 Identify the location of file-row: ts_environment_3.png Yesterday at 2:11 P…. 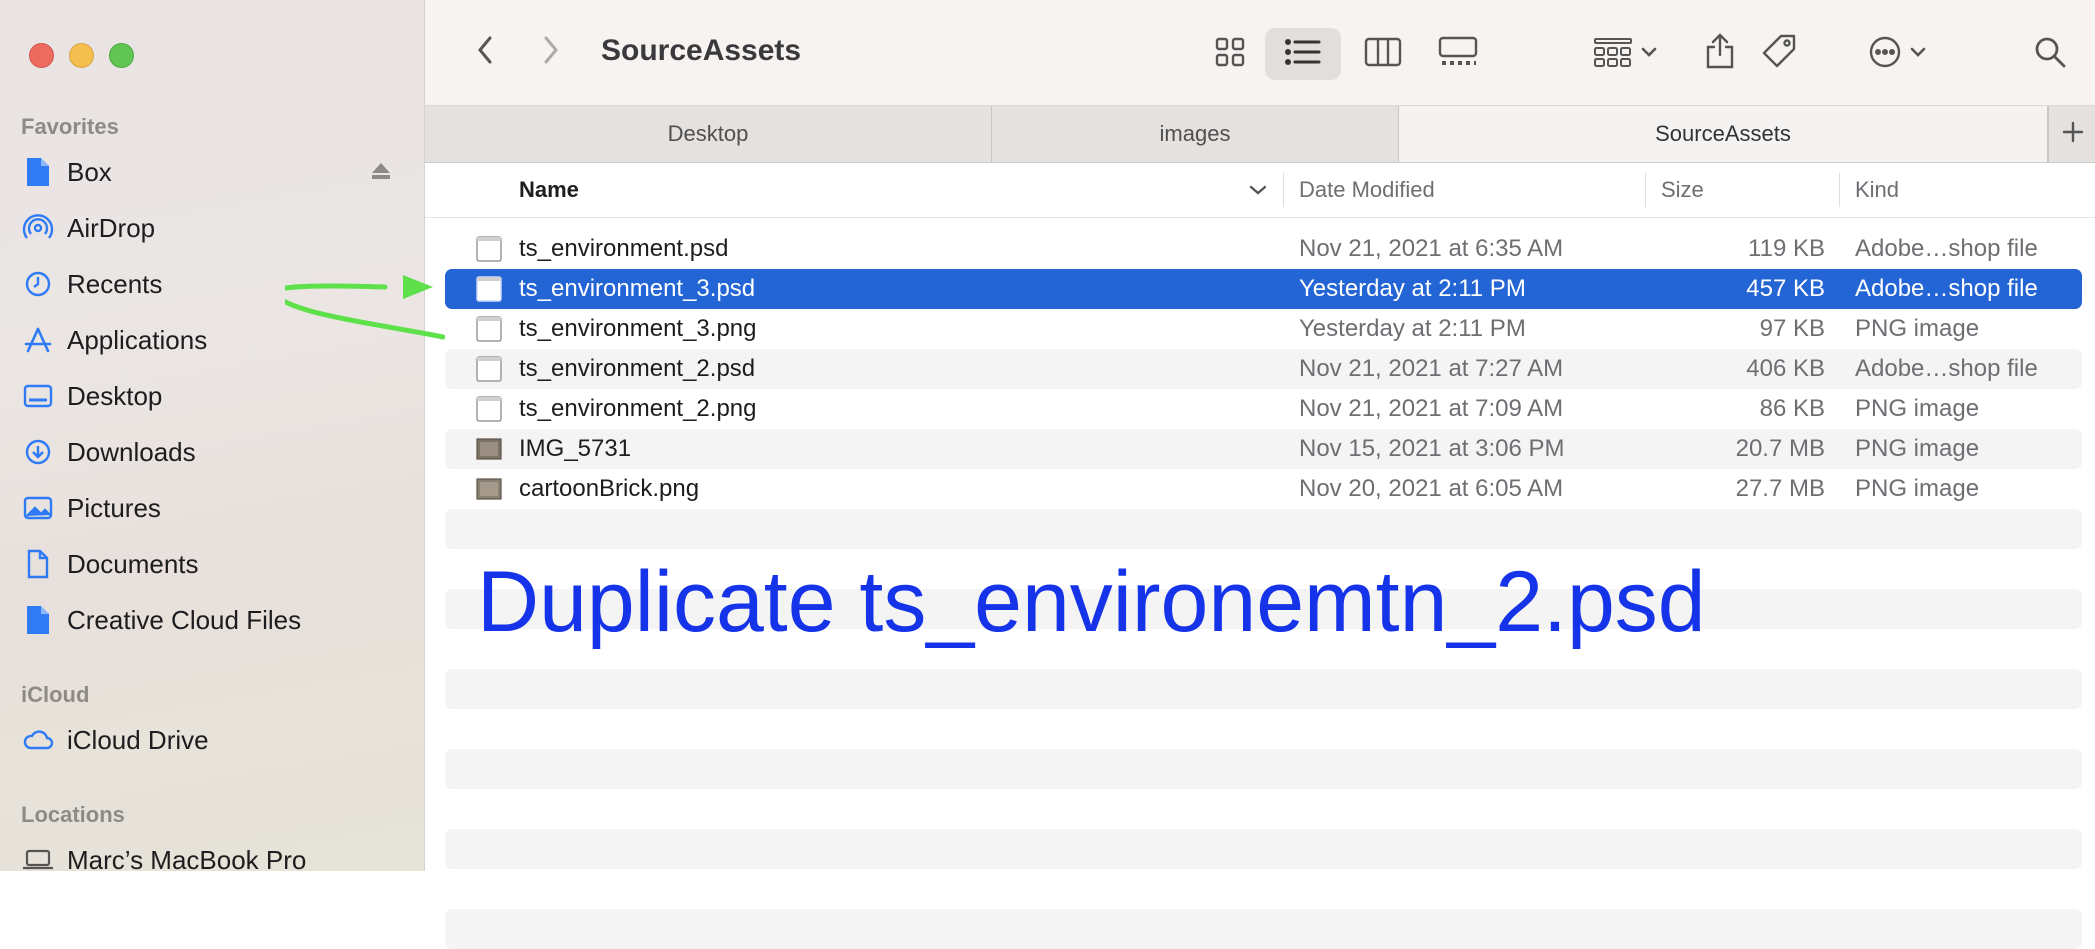
(1263, 329).